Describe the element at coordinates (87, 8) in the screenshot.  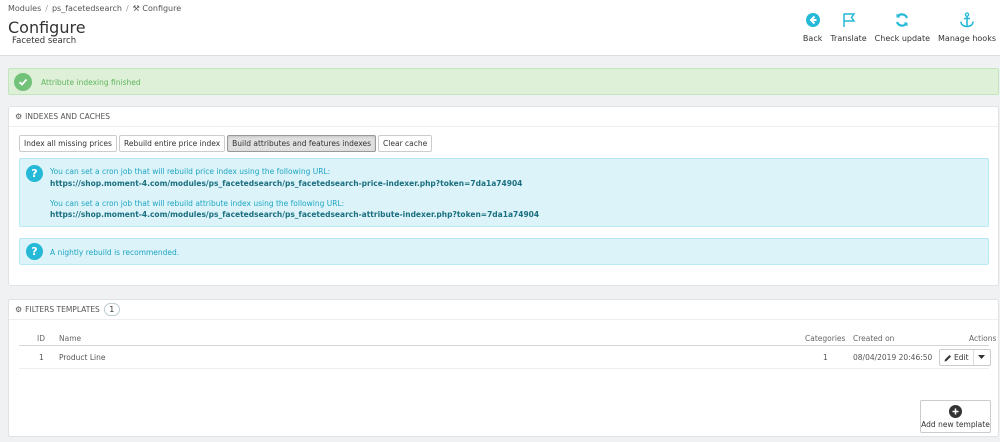
I see `breadcrumb-module: ps_facetedsearch` at that location.